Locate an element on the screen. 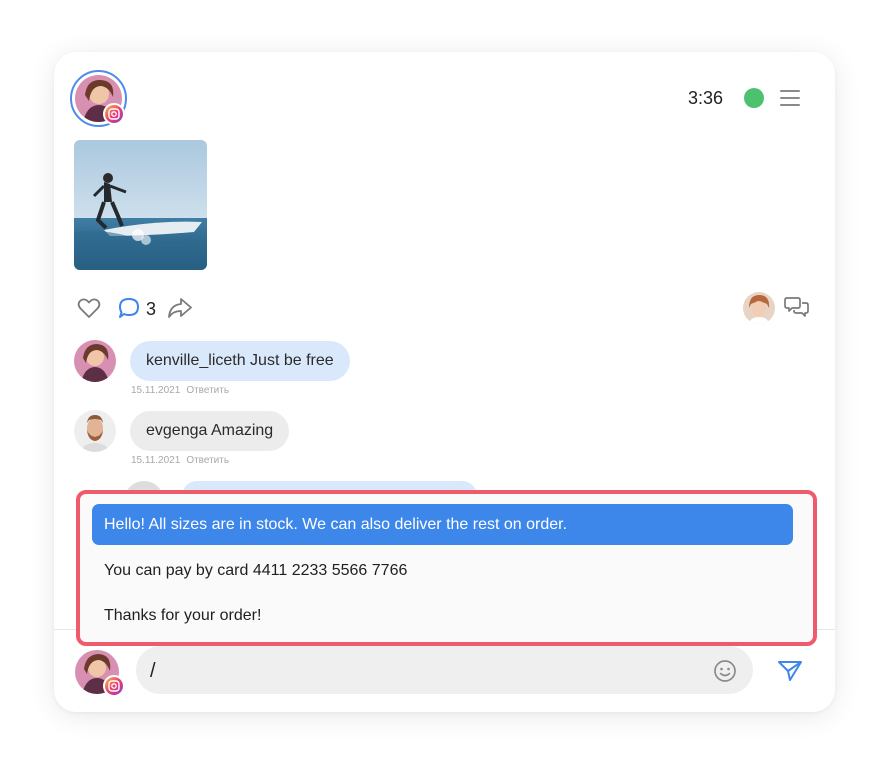  clock-time: 3:36 is located at coordinates (706, 98).